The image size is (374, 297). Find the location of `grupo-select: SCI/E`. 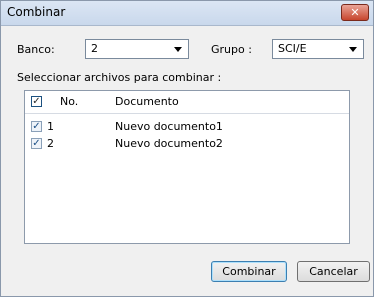

grupo-select: SCI/E is located at coordinates (318, 49).